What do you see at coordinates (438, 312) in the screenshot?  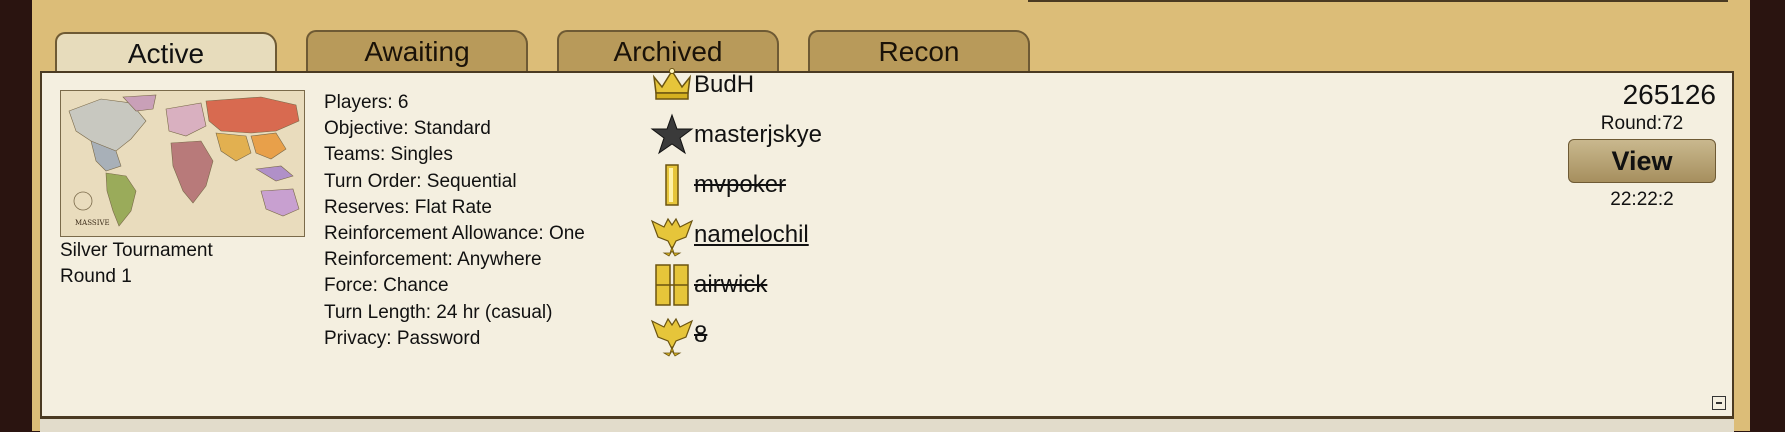 I see `setting-turn-length: Turn Length: 24 hr (casual)` at bounding box center [438, 312].